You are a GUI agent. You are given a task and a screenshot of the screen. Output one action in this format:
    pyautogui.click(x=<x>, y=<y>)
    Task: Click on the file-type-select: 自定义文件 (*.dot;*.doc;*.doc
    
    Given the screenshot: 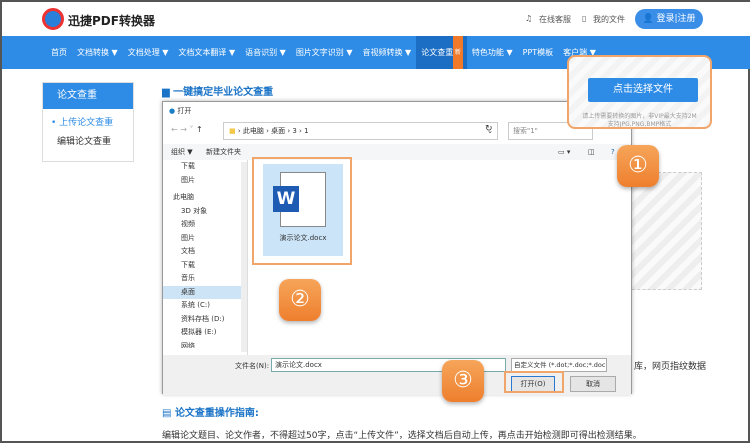 What is the action you would take?
    pyautogui.click(x=559, y=365)
    